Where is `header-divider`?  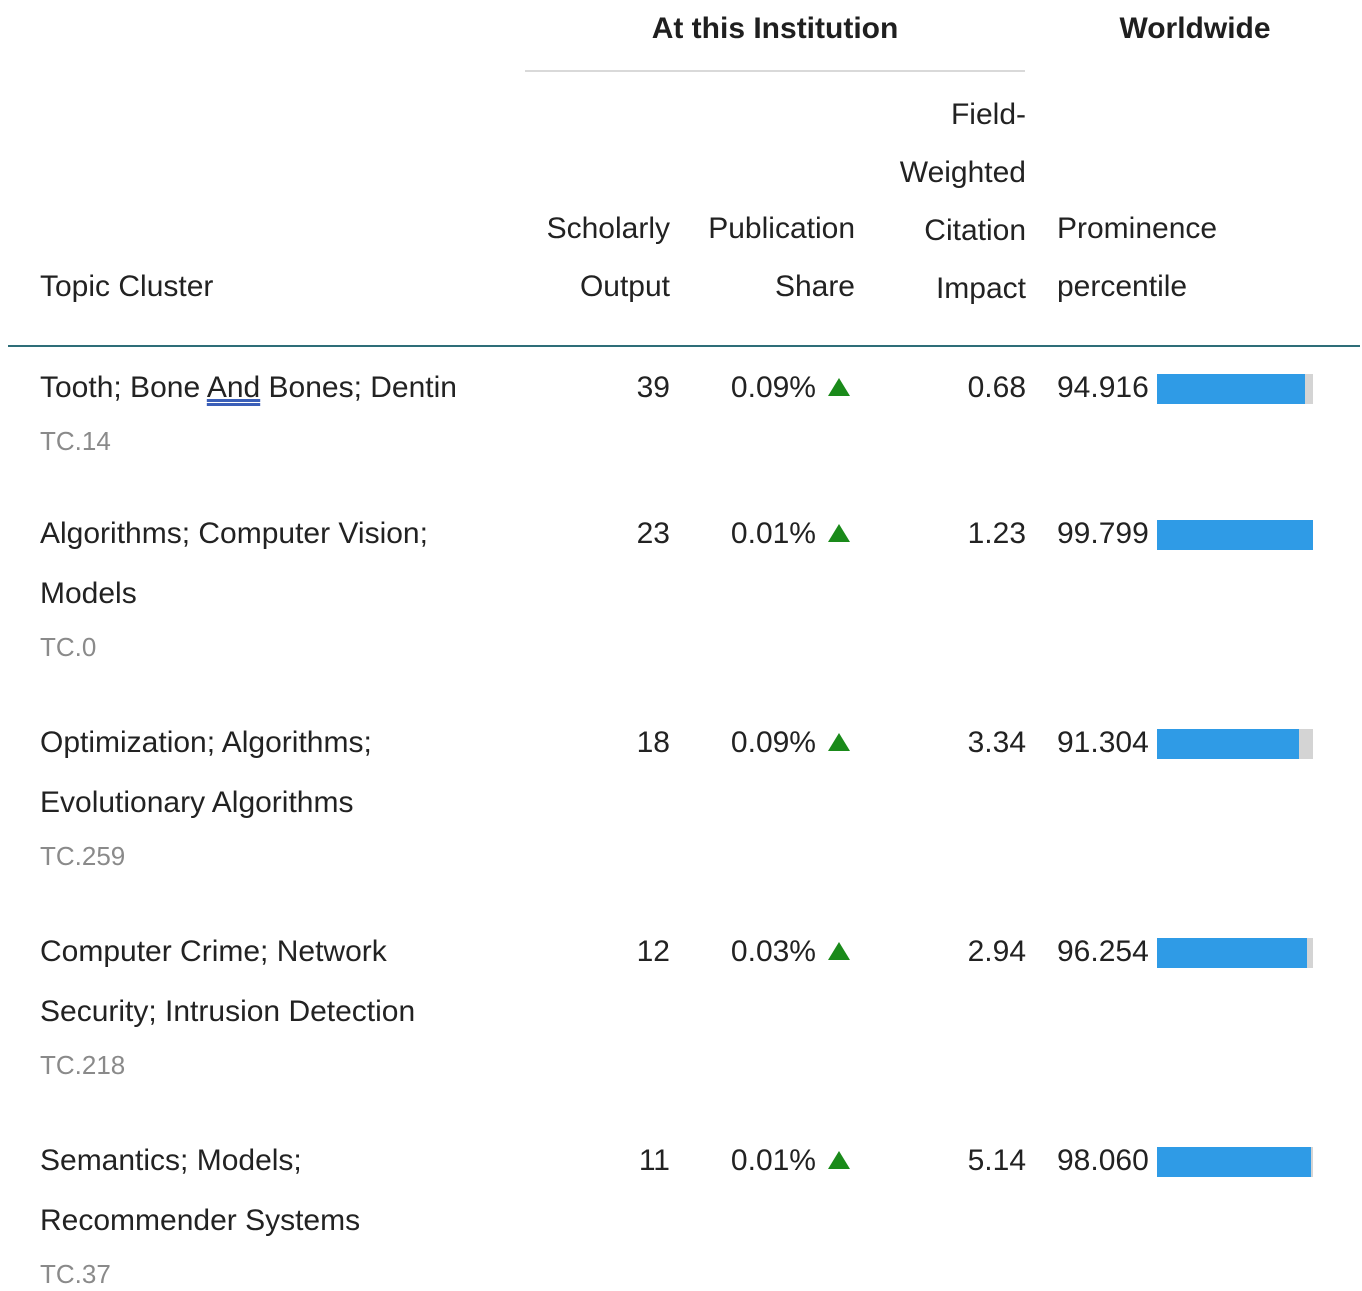 header-divider is located at coordinates (684, 346).